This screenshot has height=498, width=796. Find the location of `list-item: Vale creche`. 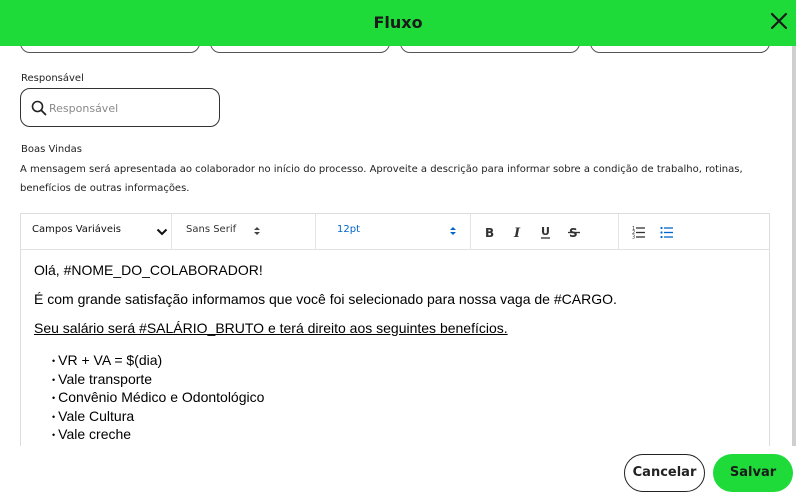

list-item: Vale creche is located at coordinates (158, 434).